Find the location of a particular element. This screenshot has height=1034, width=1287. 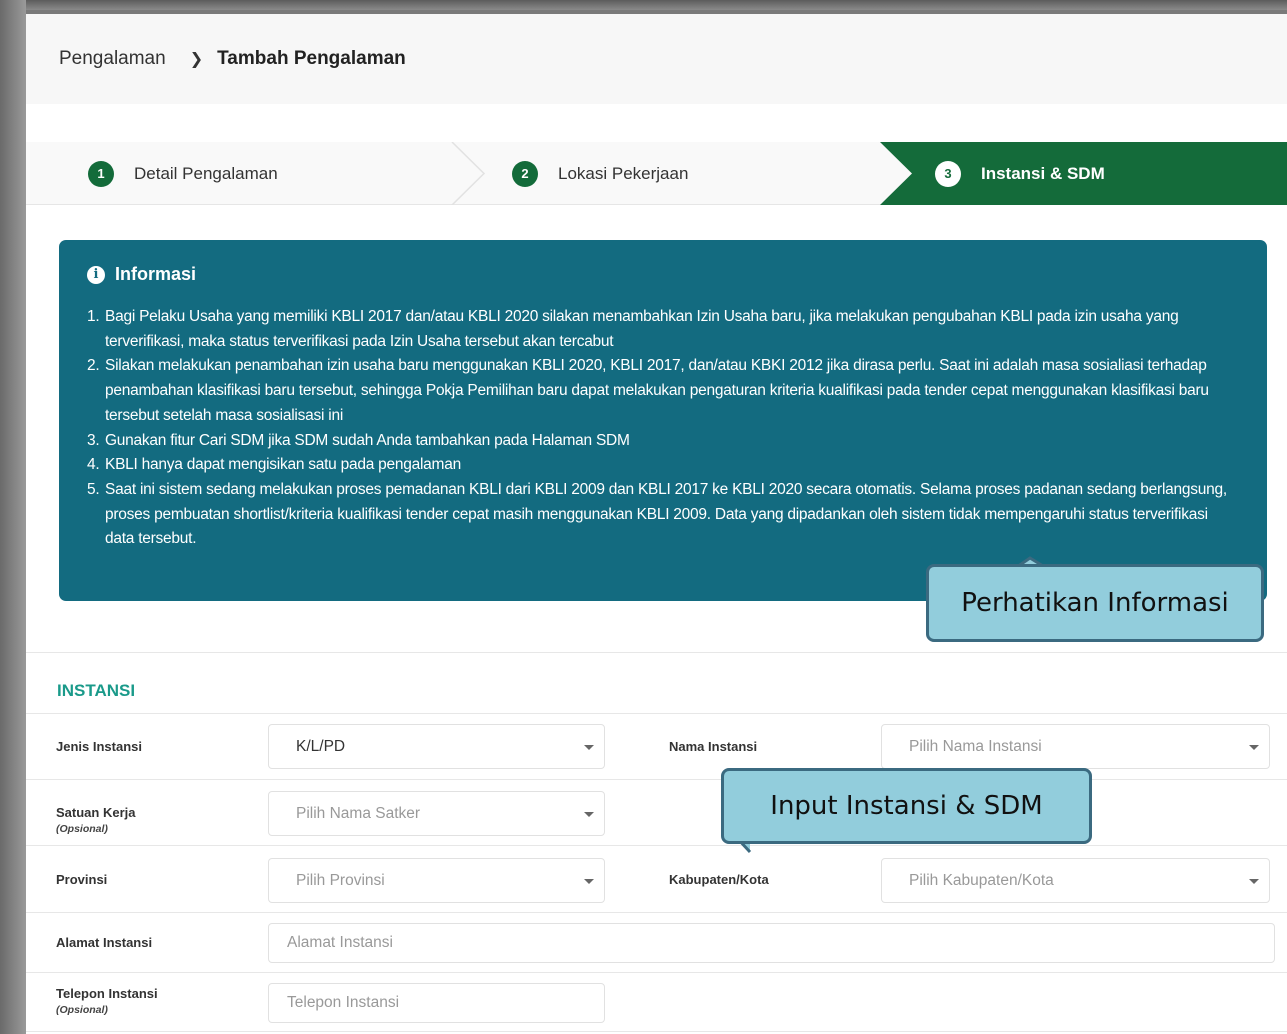

kabupaten-placeholder: Pilih Kabupaten/Kota is located at coordinates (981, 880).